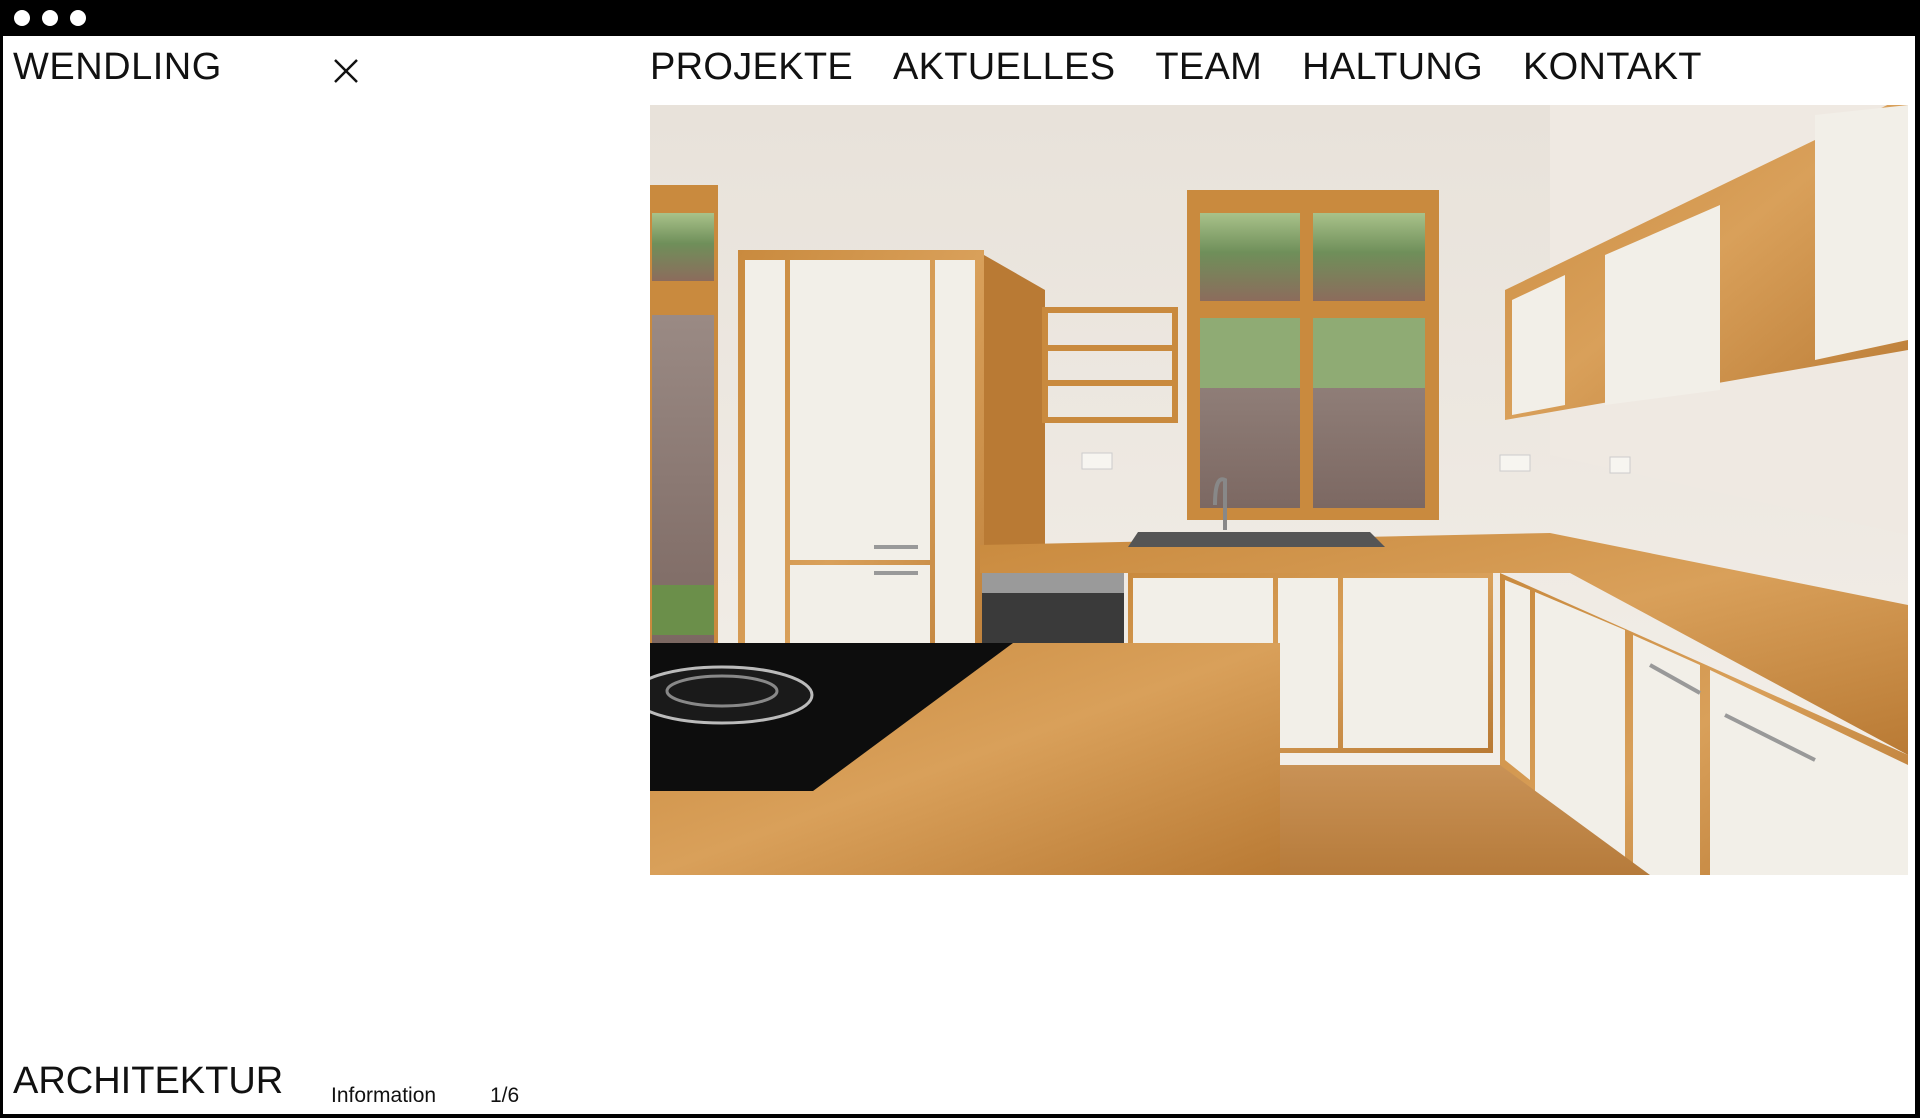 This screenshot has width=1920, height=1118. I want to click on window-titlebar, so click(960, 18).